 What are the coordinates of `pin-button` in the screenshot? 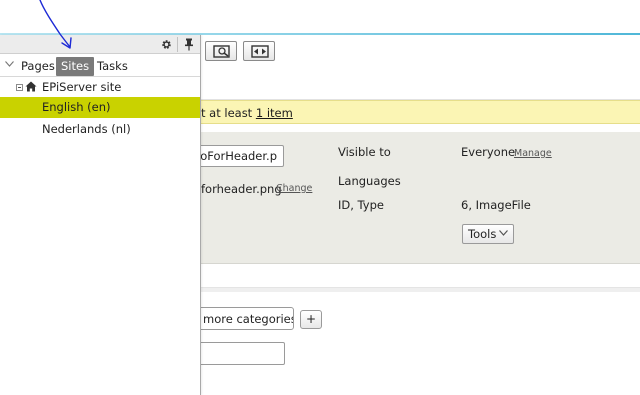 It's located at (189, 44).